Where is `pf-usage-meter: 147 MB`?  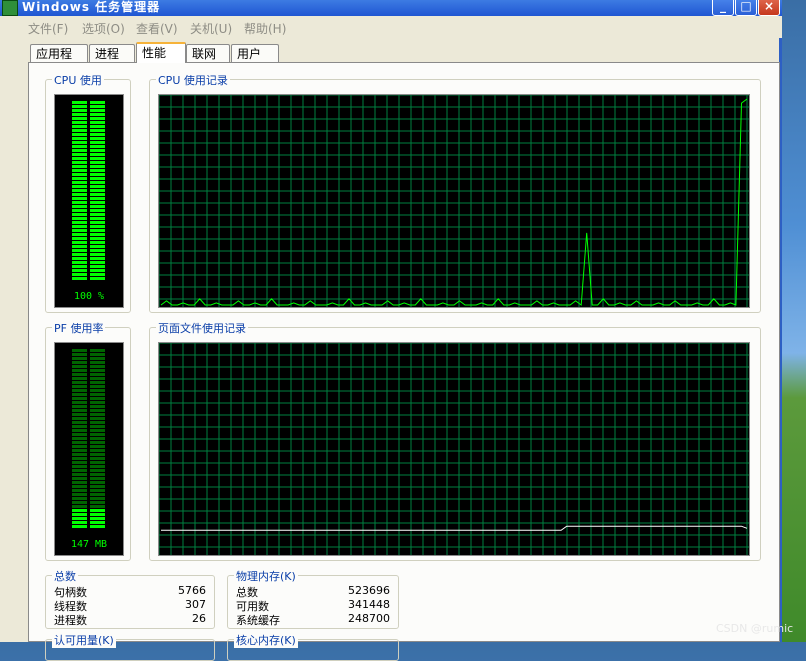
pf-usage-meter: 147 MB is located at coordinates (89, 449).